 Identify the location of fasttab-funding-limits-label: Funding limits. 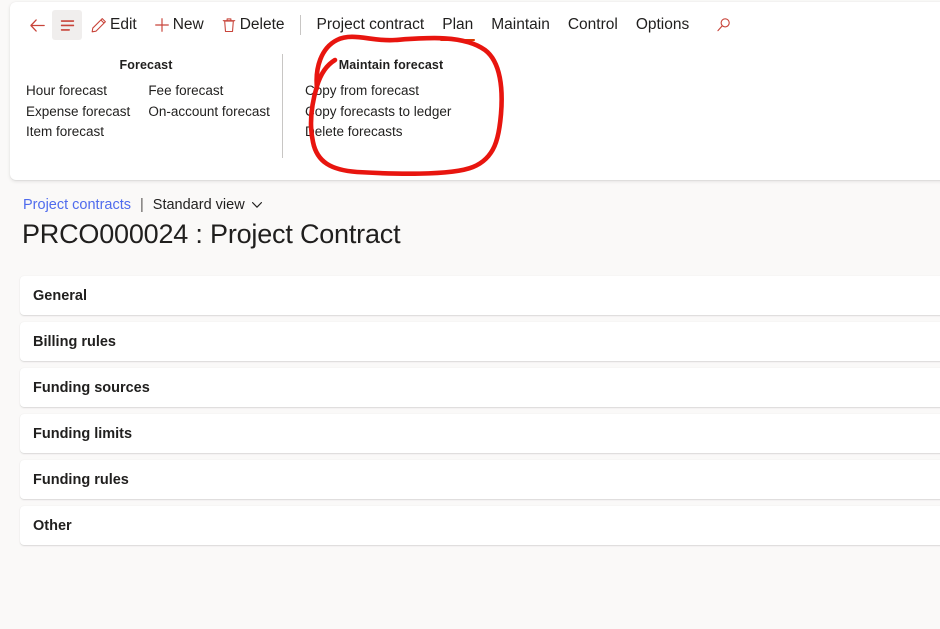
(83, 433).